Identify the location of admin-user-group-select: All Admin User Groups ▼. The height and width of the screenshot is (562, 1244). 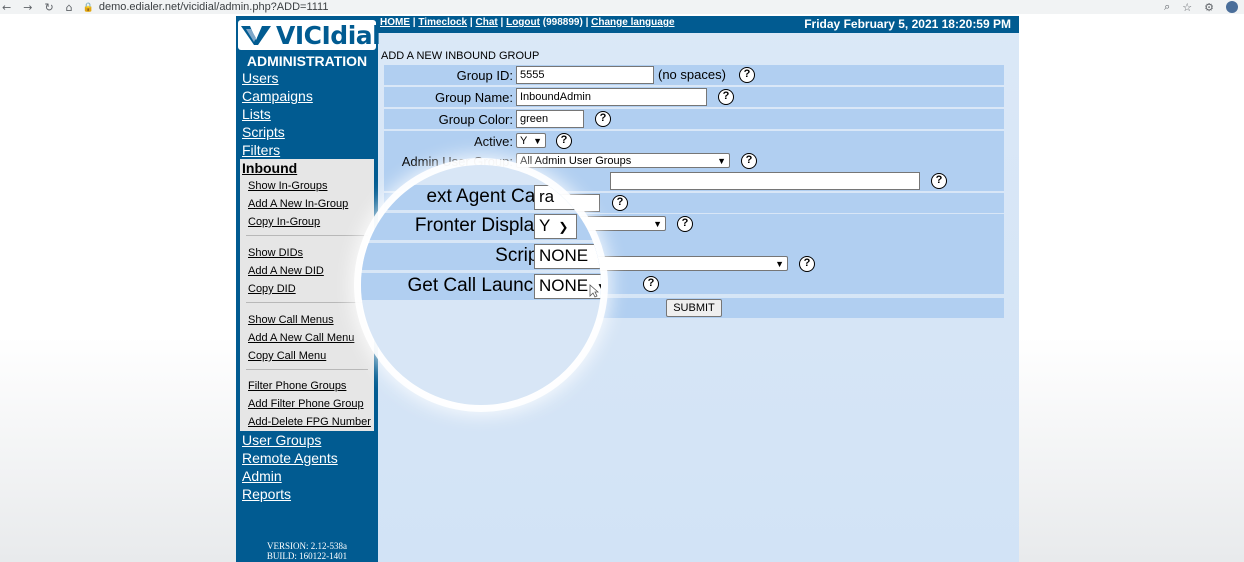
(623, 160).